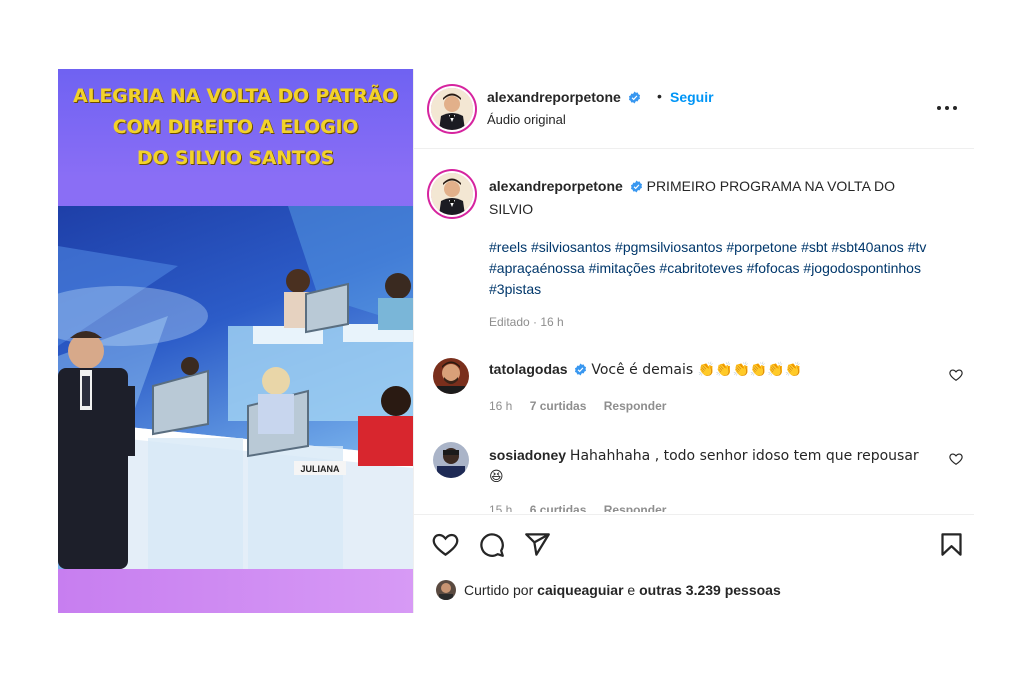  What do you see at coordinates (527, 455) in the screenshot?
I see `comment-username: sosiadoney` at bounding box center [527, 455].